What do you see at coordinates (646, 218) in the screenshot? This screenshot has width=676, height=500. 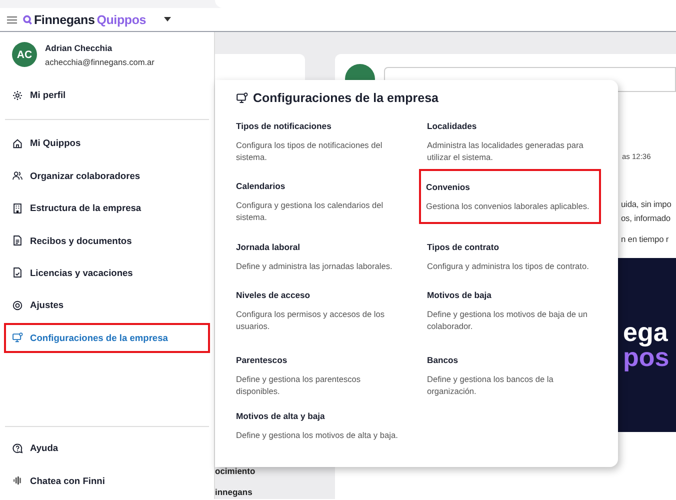 I see `post-text: os, informado` at bounding box center [646, 218].